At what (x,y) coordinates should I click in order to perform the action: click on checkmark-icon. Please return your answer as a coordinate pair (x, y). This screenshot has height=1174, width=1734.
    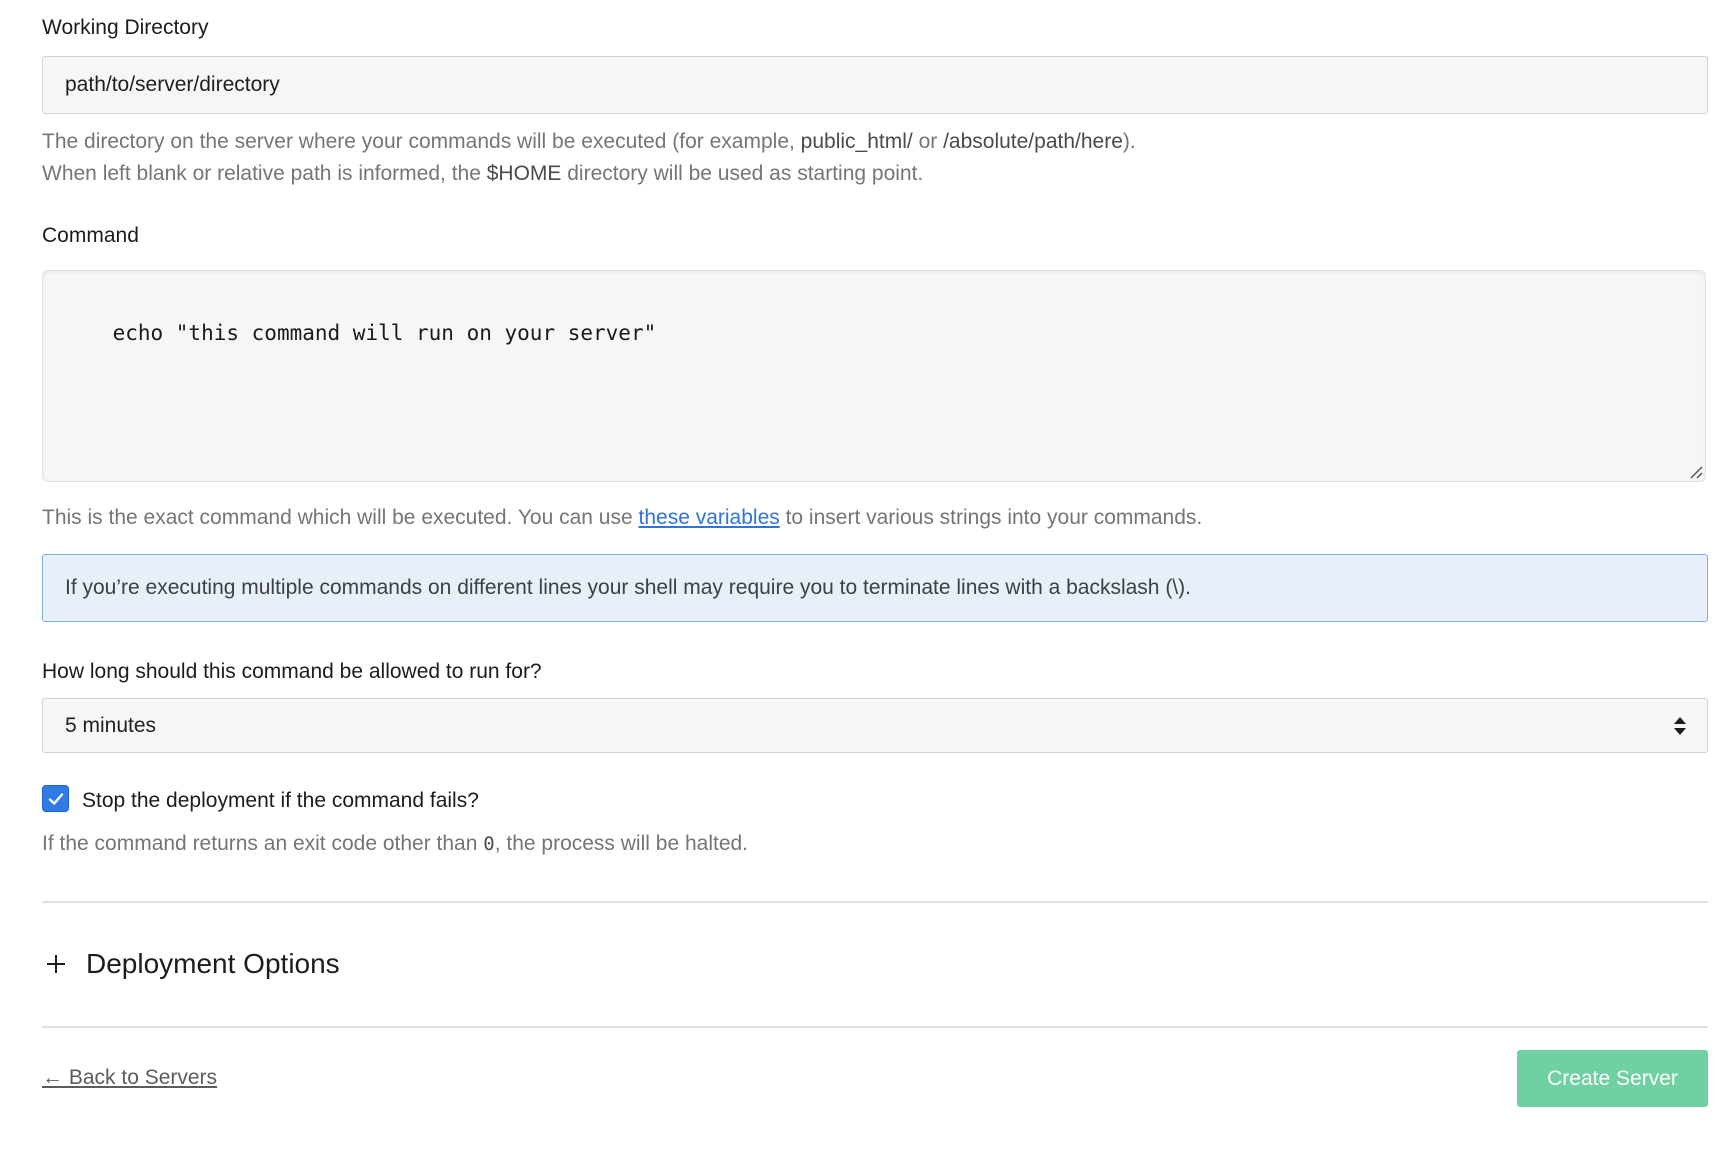
    Looking at the image, I should click on (55, 798).